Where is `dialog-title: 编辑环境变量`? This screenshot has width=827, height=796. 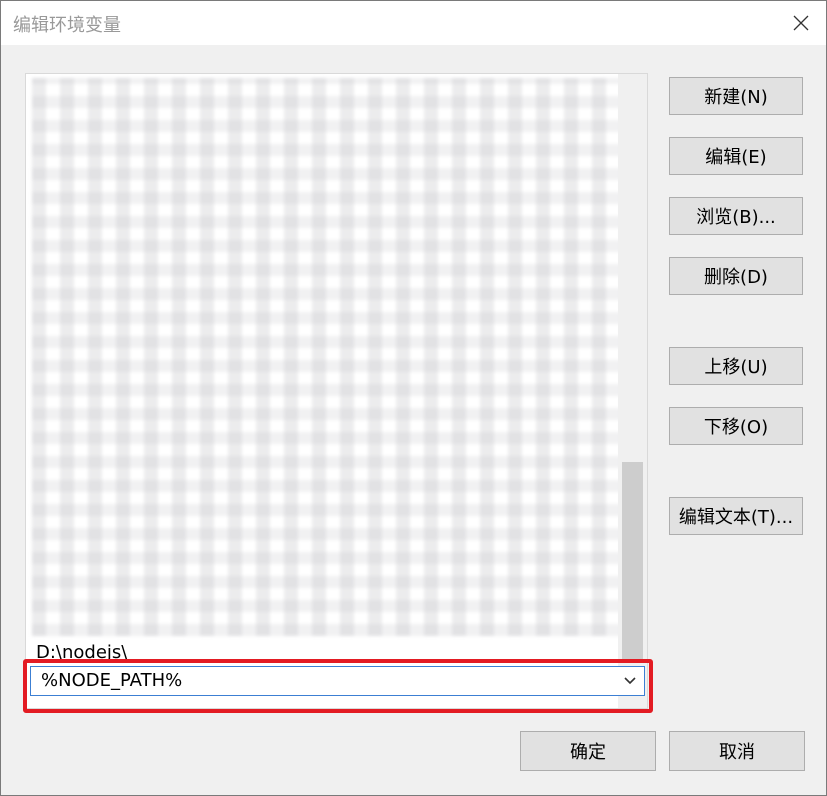
dialog-title: 编辑环境变量 is located at coordinates (67, 25).